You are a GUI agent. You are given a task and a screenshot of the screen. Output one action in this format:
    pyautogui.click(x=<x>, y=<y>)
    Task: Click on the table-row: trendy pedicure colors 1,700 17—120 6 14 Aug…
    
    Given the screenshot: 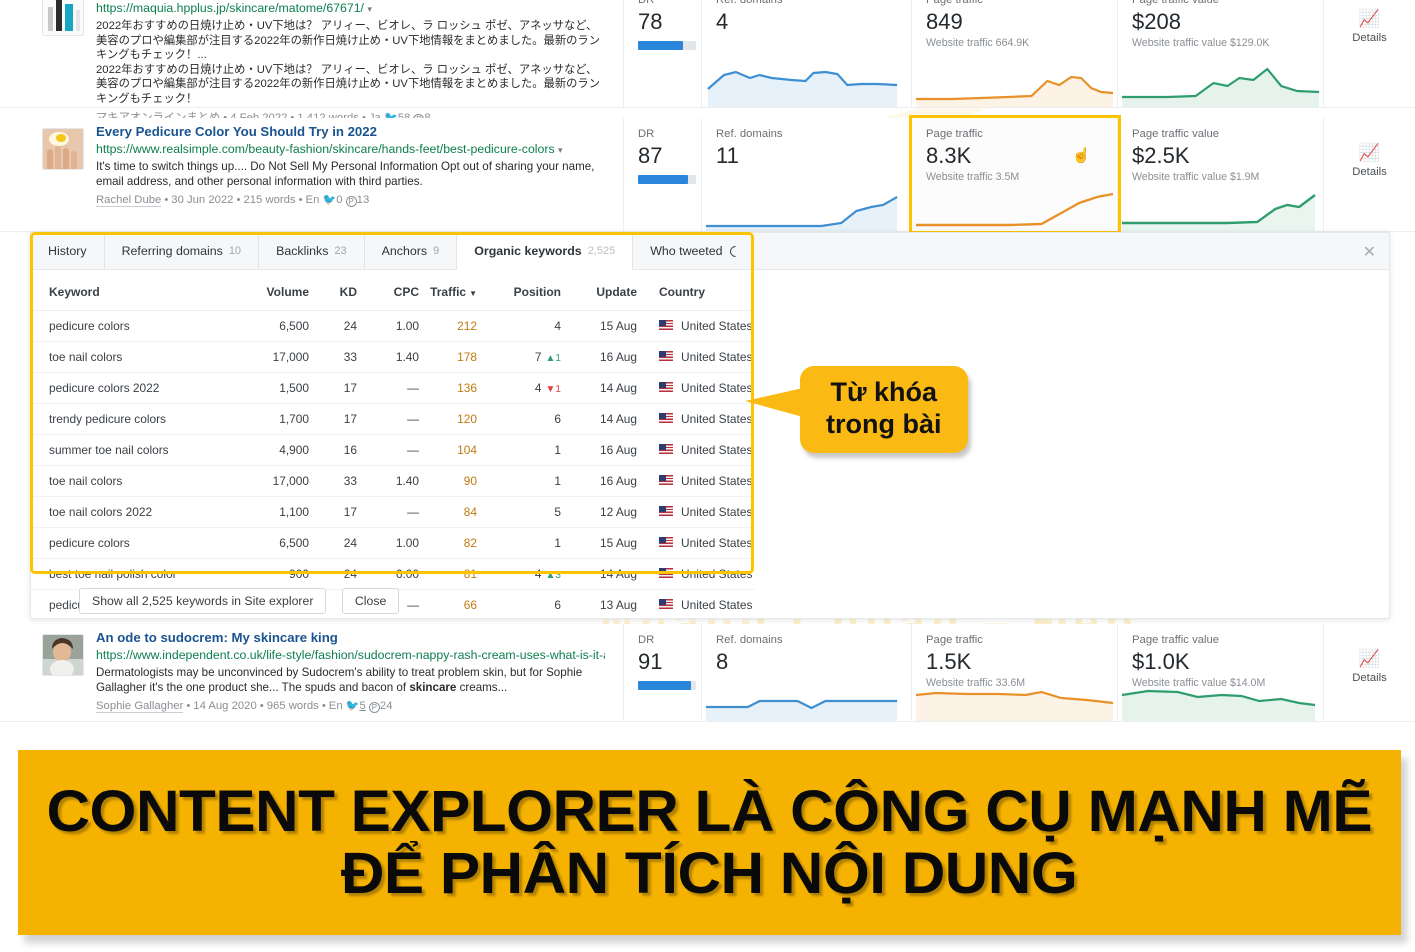 What is the action you would take?
    pyautogui.click(x=393, y=419)
    